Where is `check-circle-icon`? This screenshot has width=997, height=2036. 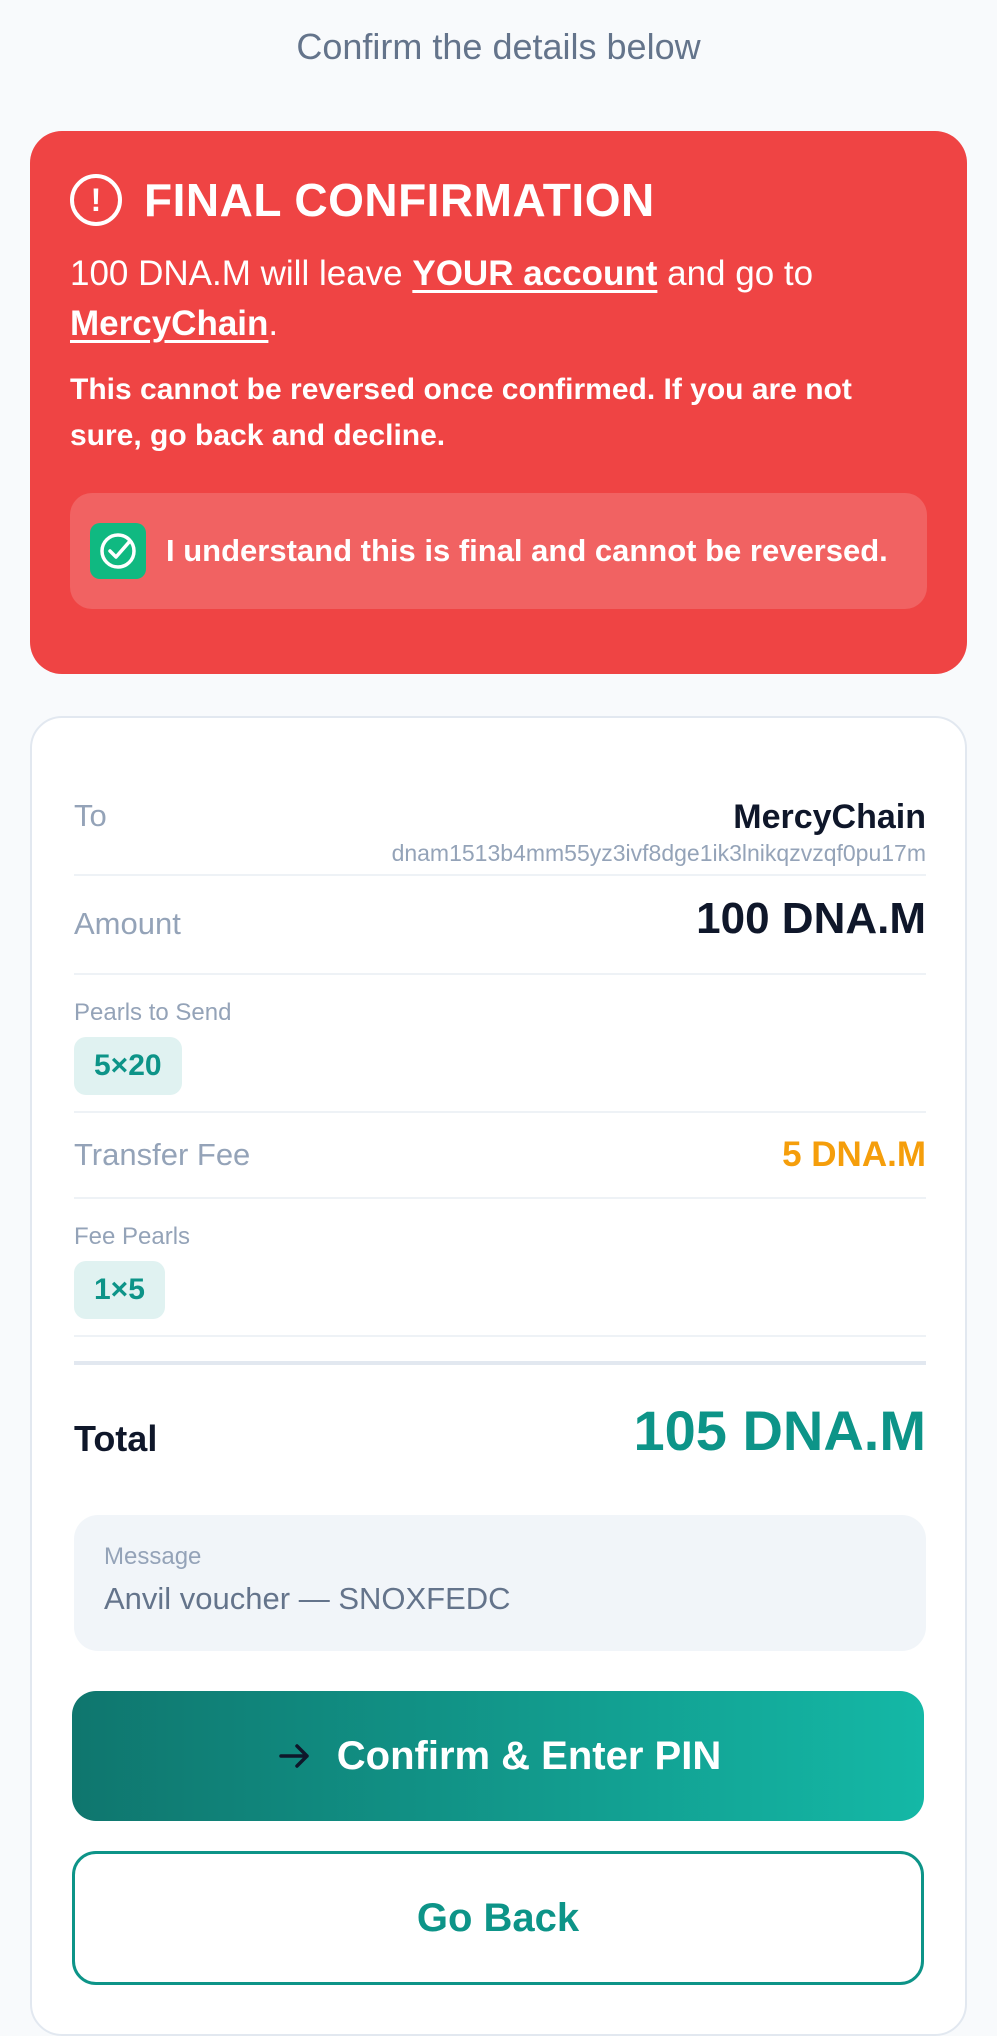 check-circle-icon is located at coordinates (118, 551).